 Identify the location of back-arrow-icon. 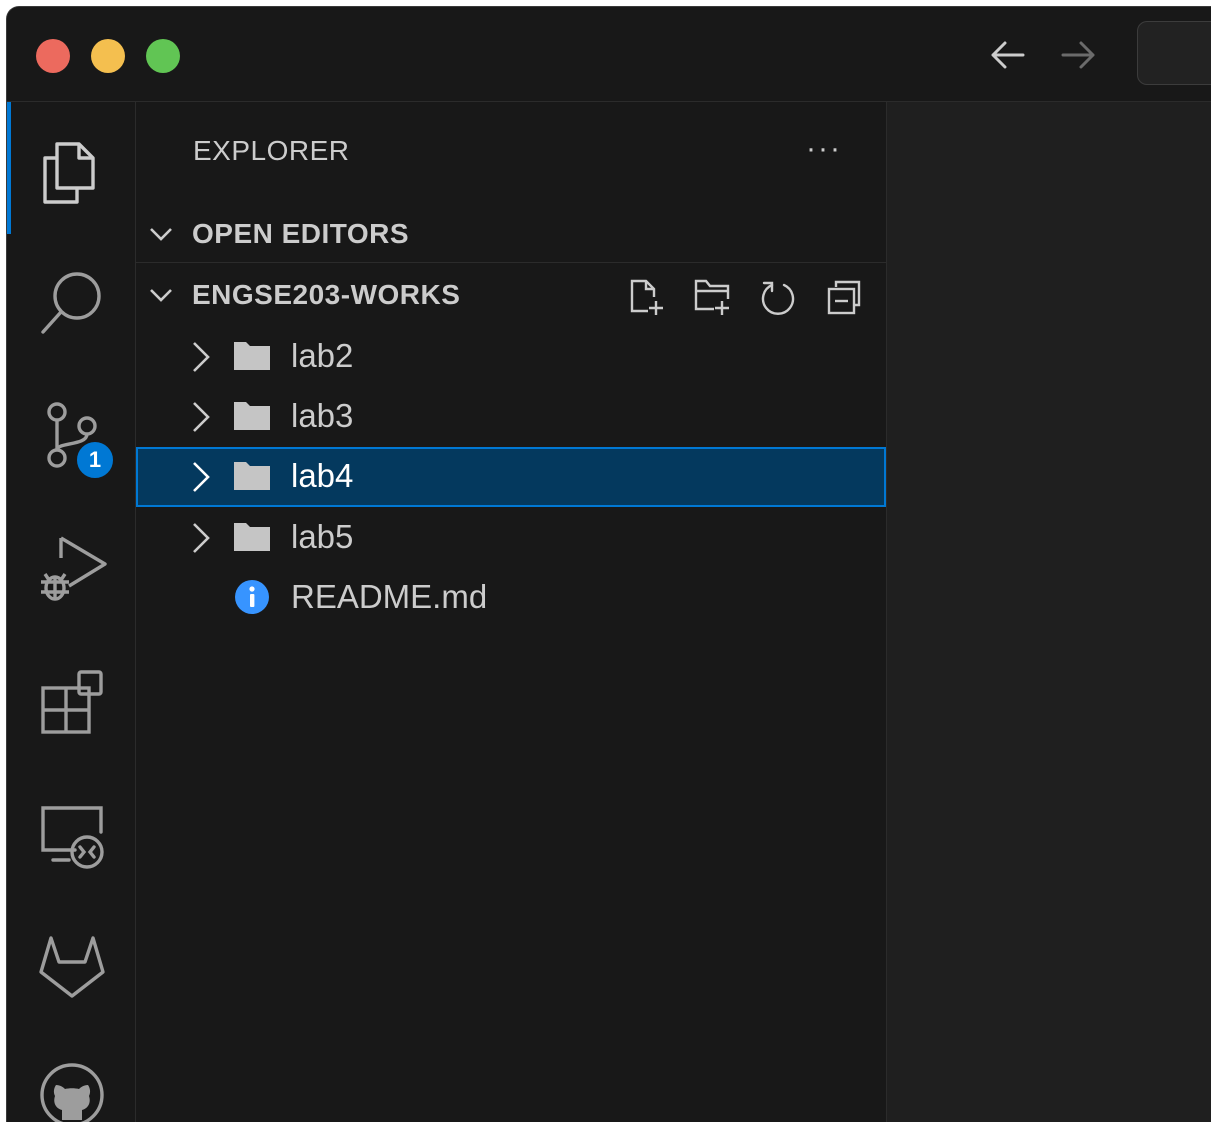
(1007, 55).